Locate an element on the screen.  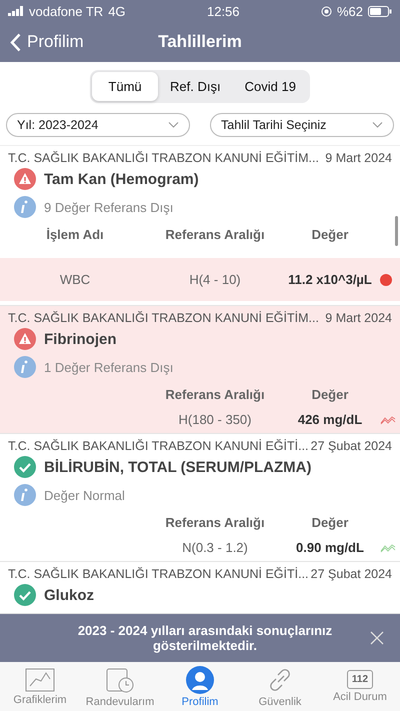
page-title: Tahlillerim is located at coordinates (200, 42).